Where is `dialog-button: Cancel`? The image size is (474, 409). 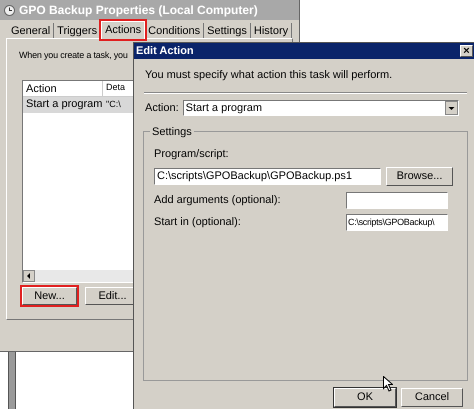 dialog-button: Cancel is located at coordinates (432, 397).